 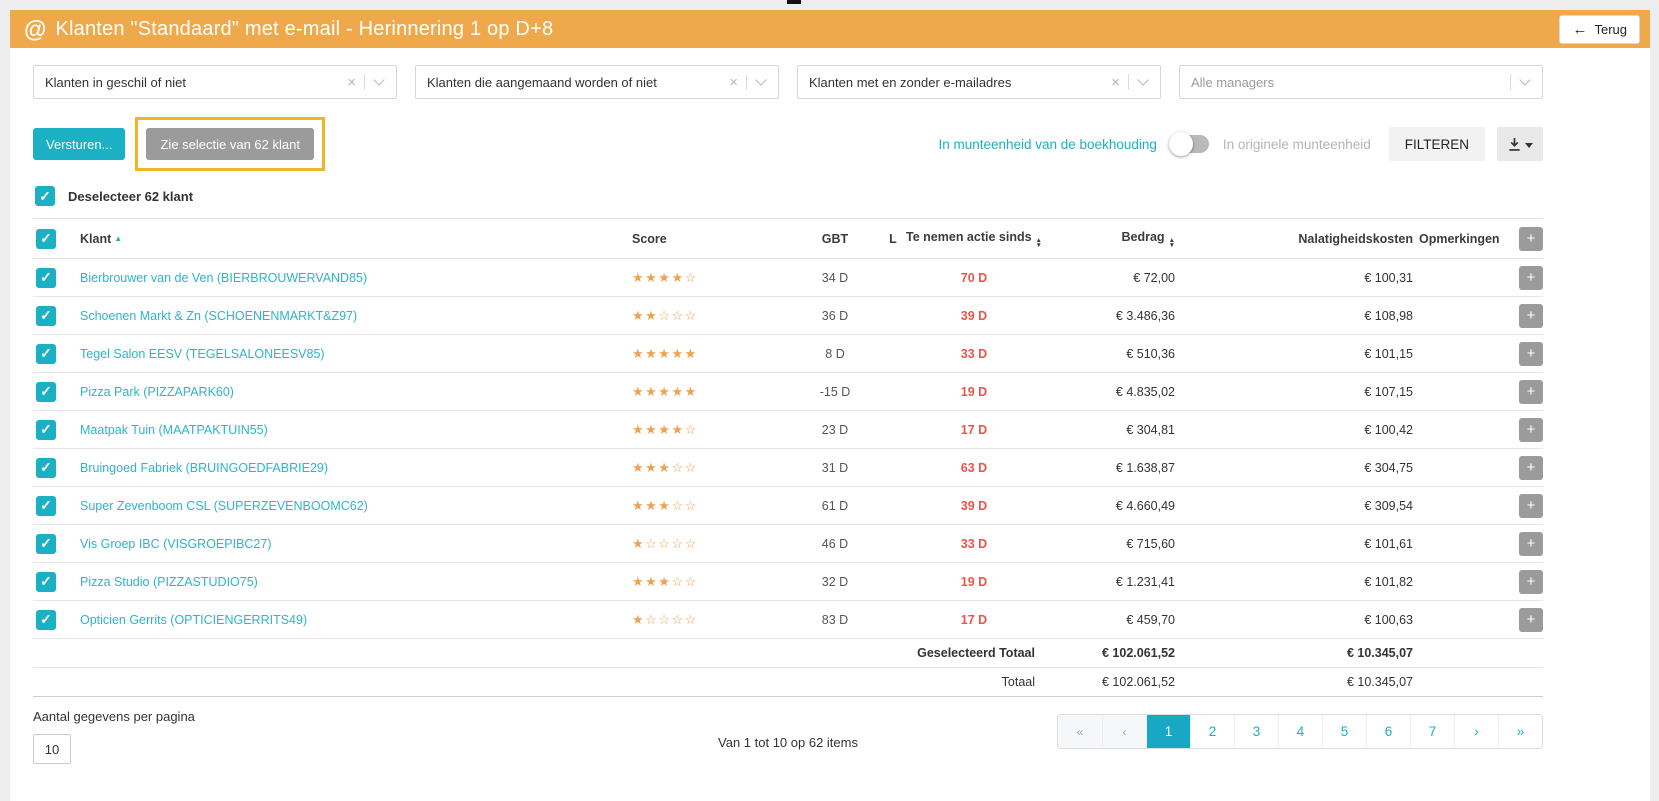 What do you see at coordinates (230, 144) in the screenshot?
I see `see-selection-button: Zie selectie van 62 klant` at bounding box center [230, 144].